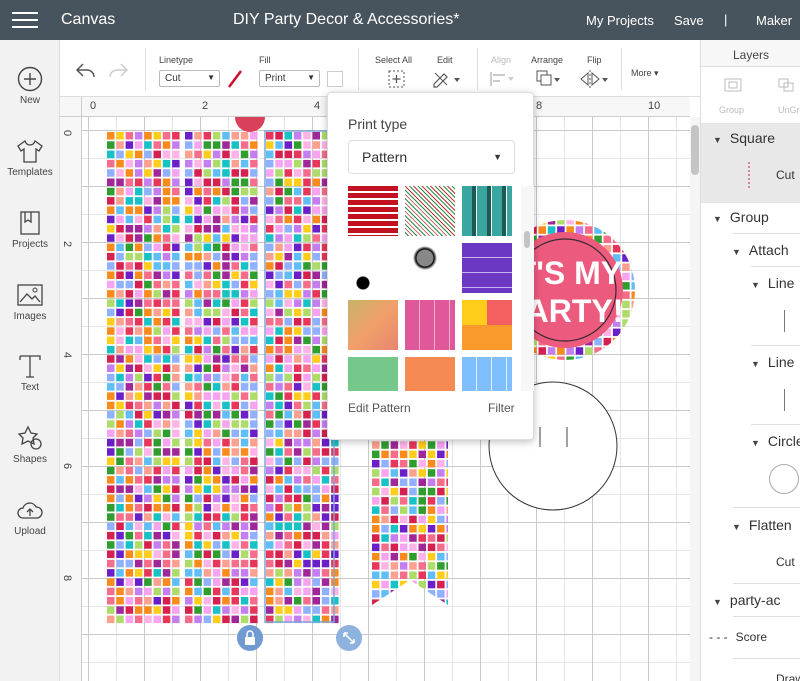  Describe the element at coordinates (205, 106) in the screenshot. I see `ruler-mark: 2` at that location.